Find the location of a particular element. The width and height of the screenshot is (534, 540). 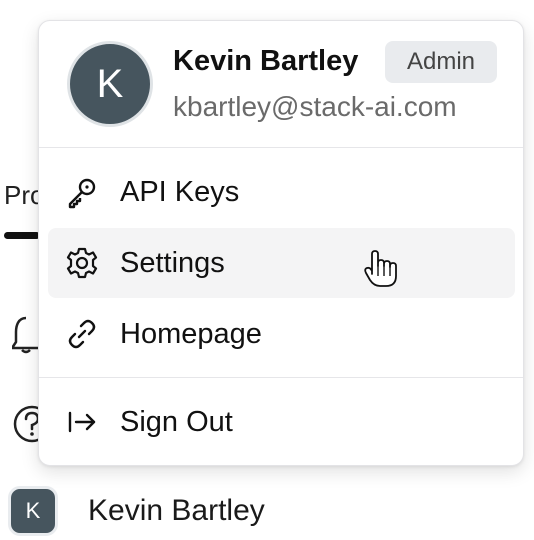

menu-item-sign-out: Sign Out is located at coordinates (281, 422).